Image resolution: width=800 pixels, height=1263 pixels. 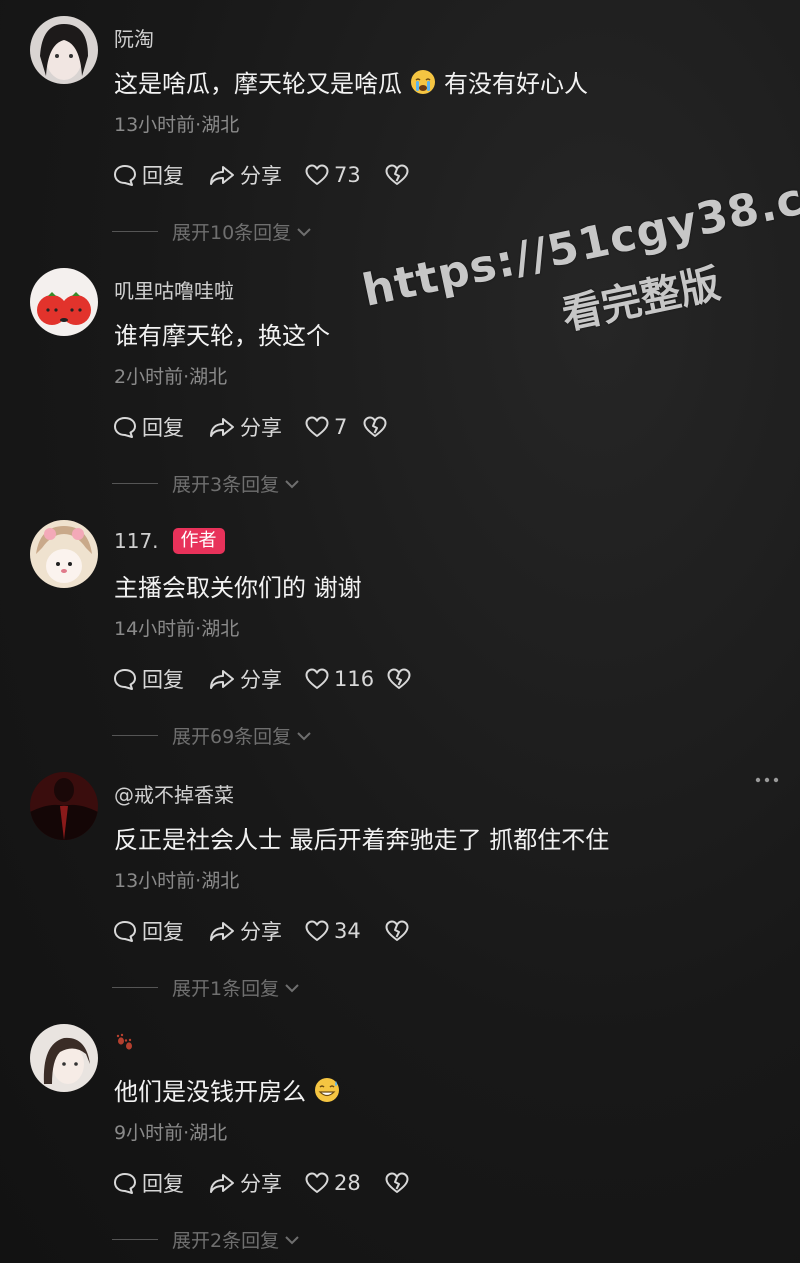 What do you see at coordinates (258, 84) in the screenshot?
I see `comment-text-body: 这是啥瓜，摩天轮又是啥瓜` at bounding box center [258, 84].